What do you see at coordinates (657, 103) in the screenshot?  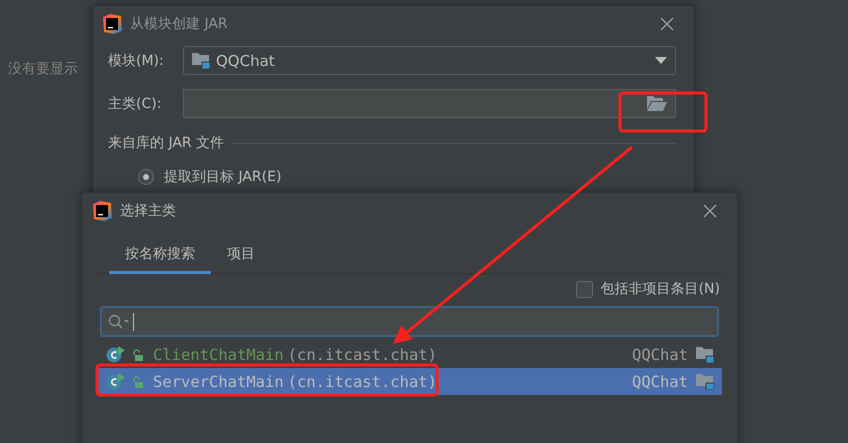 I see `folder-icon` at bounding box center [657, 103].